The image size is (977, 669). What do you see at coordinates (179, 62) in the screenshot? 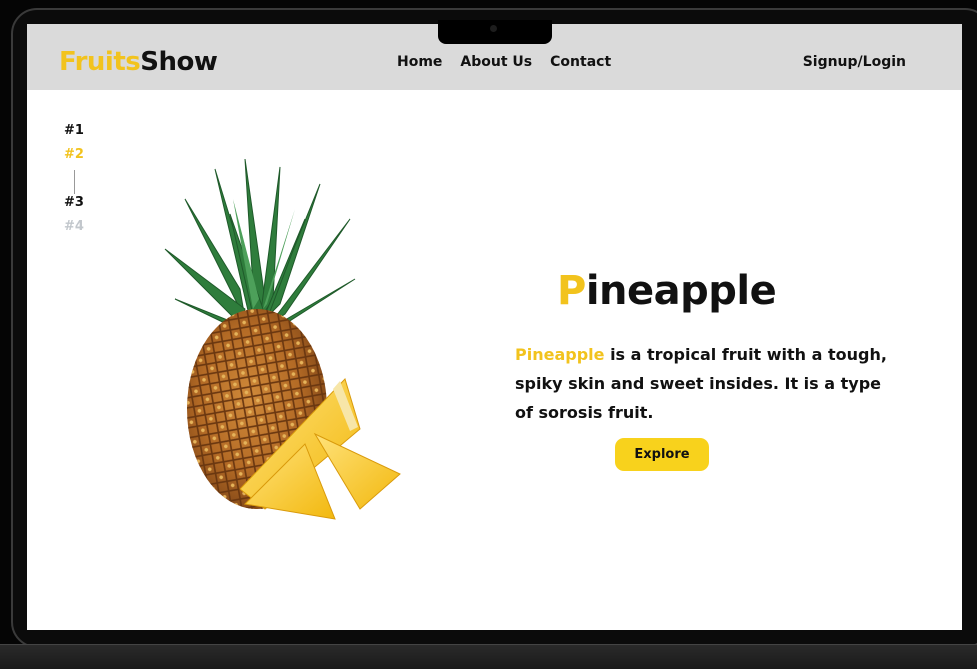
I see `brand-name-rest: Show` at bounding box center [179, 62].